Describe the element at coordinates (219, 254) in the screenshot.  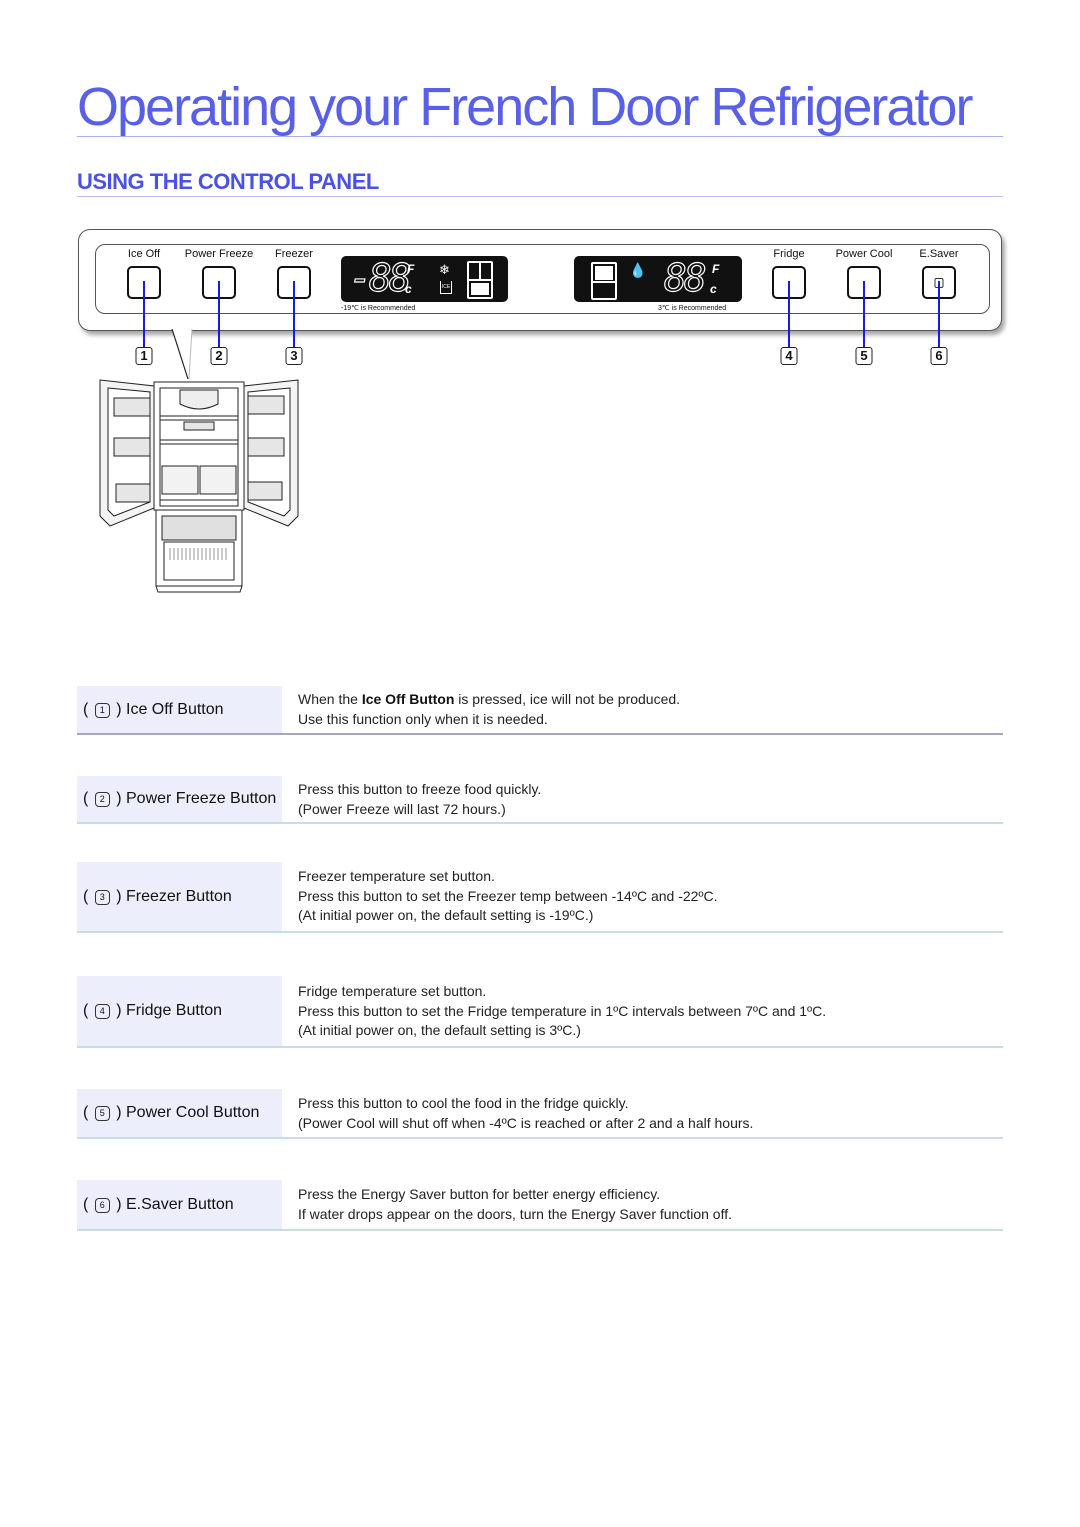
I see `power-freeze-button-label: Power Freeze` at that location.